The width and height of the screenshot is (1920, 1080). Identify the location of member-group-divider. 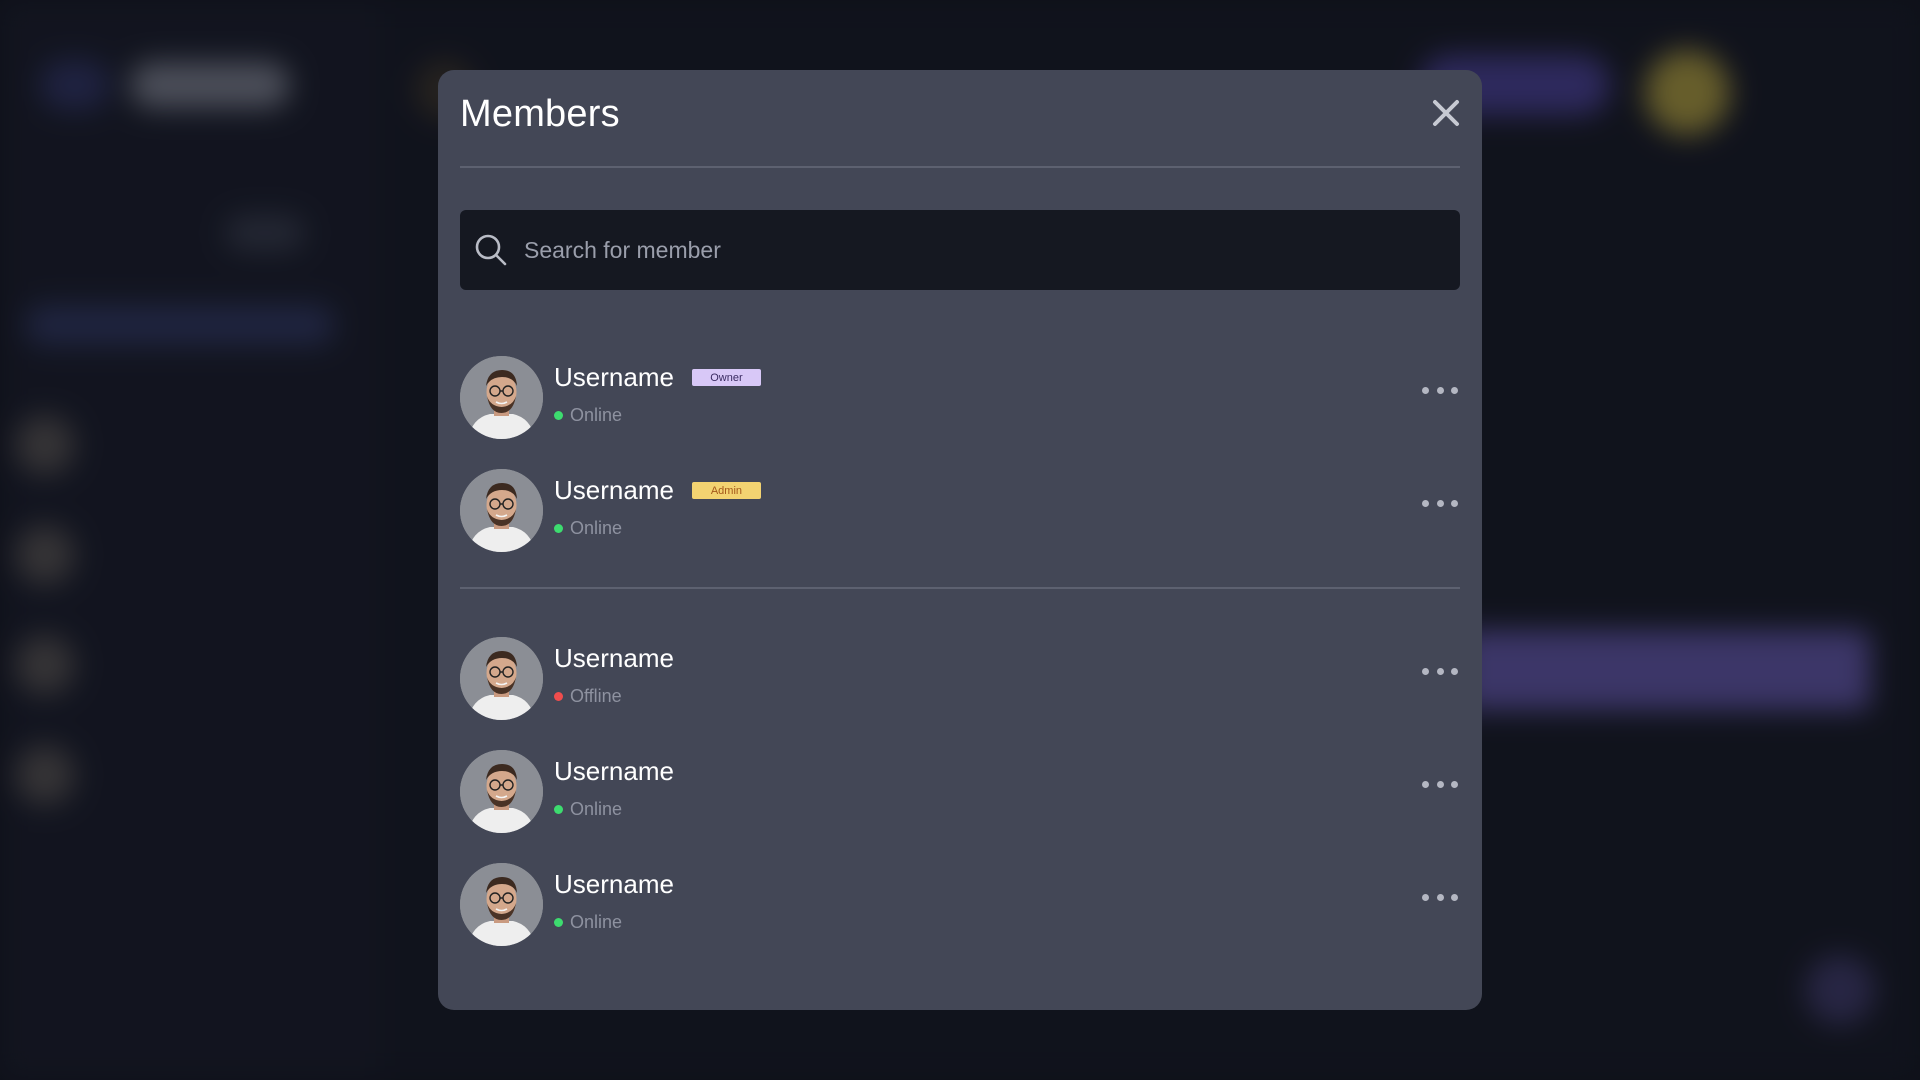
(960, 588).